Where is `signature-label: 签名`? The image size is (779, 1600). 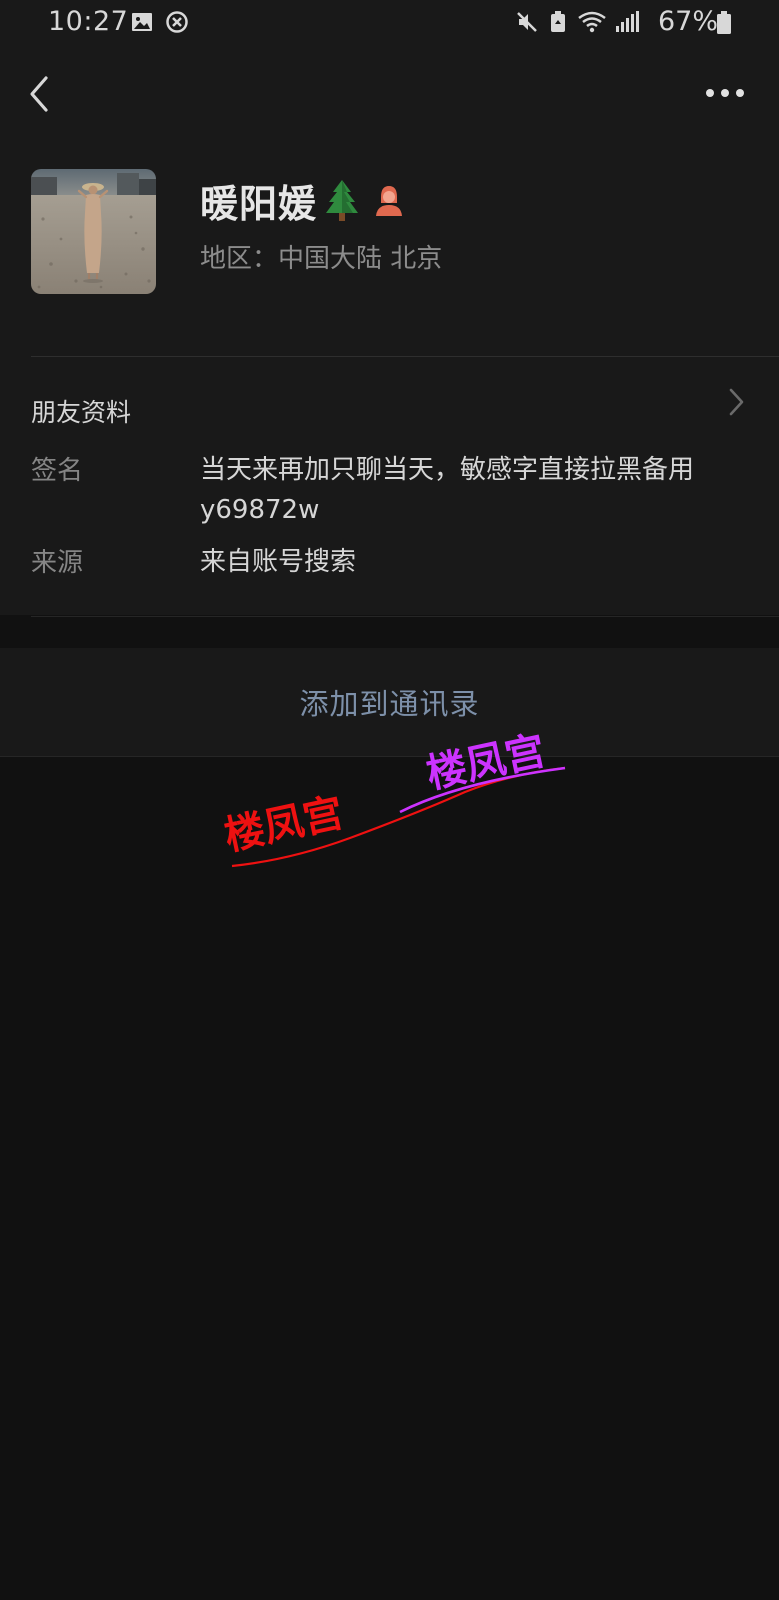
signature-label: 签名 is located at coordinates (57, 471).